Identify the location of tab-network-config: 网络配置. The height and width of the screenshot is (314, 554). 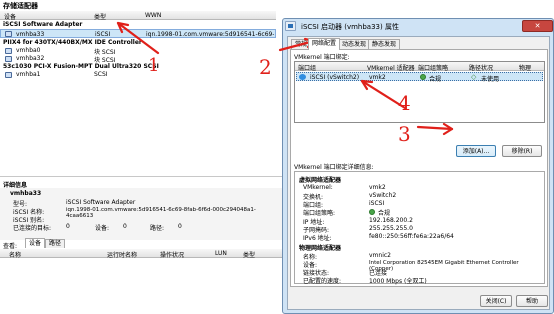
(324, 44).